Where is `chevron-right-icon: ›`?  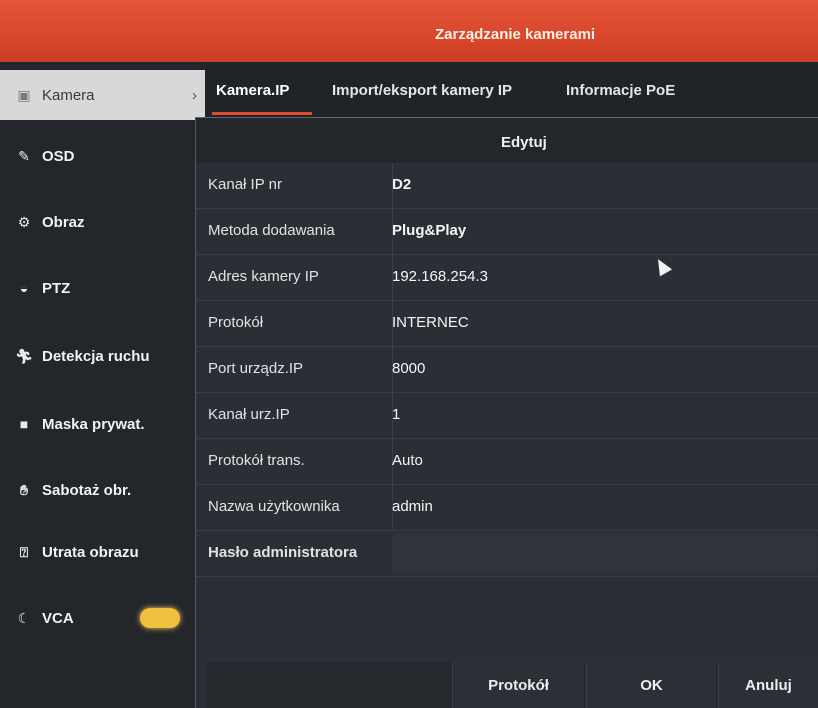 chevron-right-icon: › is located at coordinates (194, 95).